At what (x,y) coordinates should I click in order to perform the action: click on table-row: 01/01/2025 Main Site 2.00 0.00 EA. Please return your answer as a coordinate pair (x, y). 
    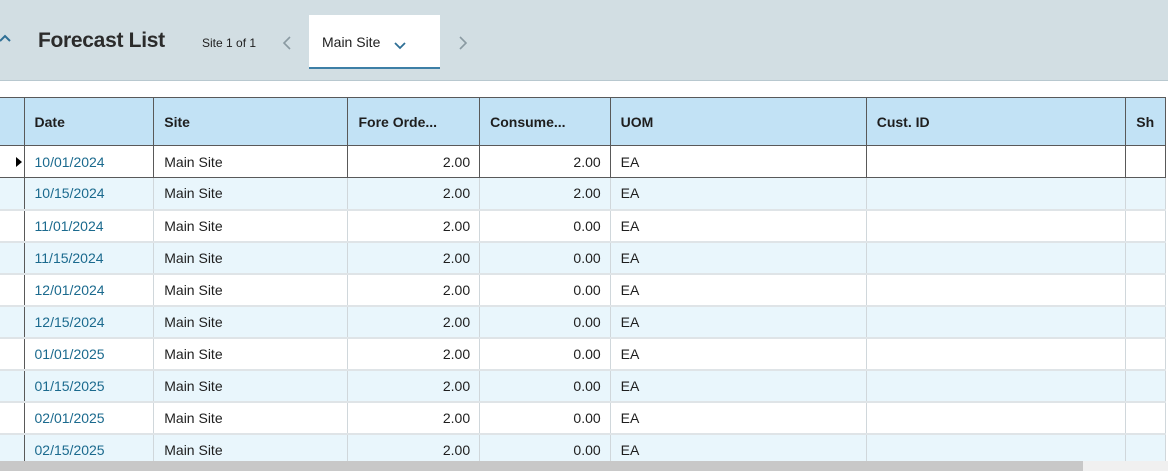
    Looking at the image, I should click on (583, 354).